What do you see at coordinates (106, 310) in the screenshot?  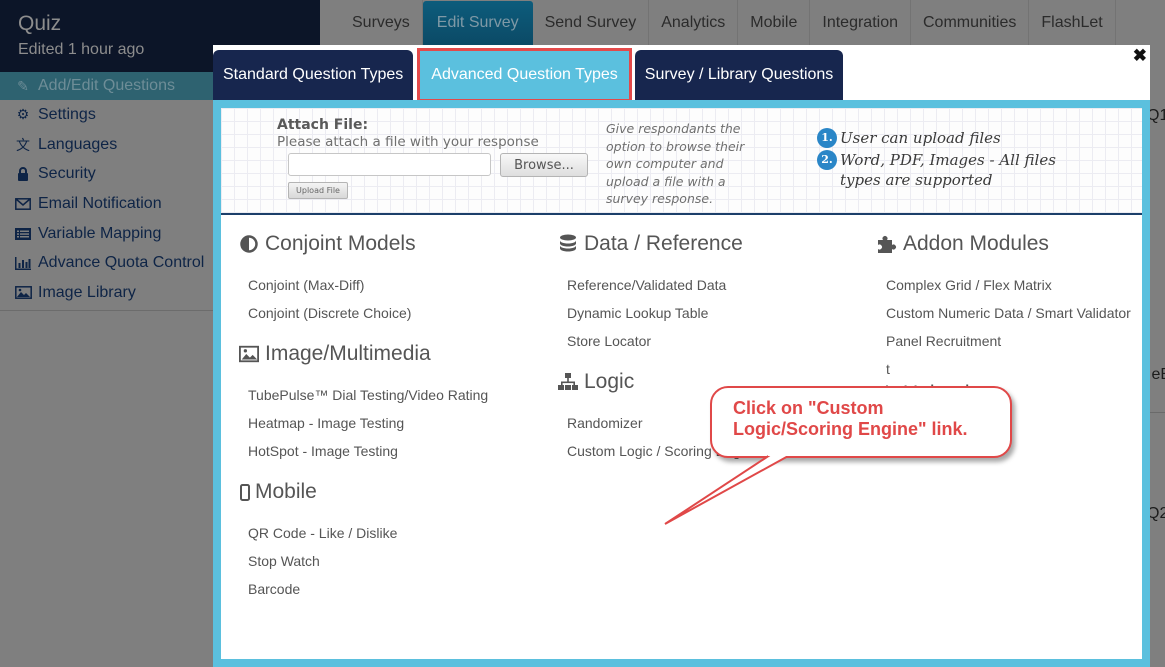 I see `sidebar-divider` at bounding box center [106, 310].